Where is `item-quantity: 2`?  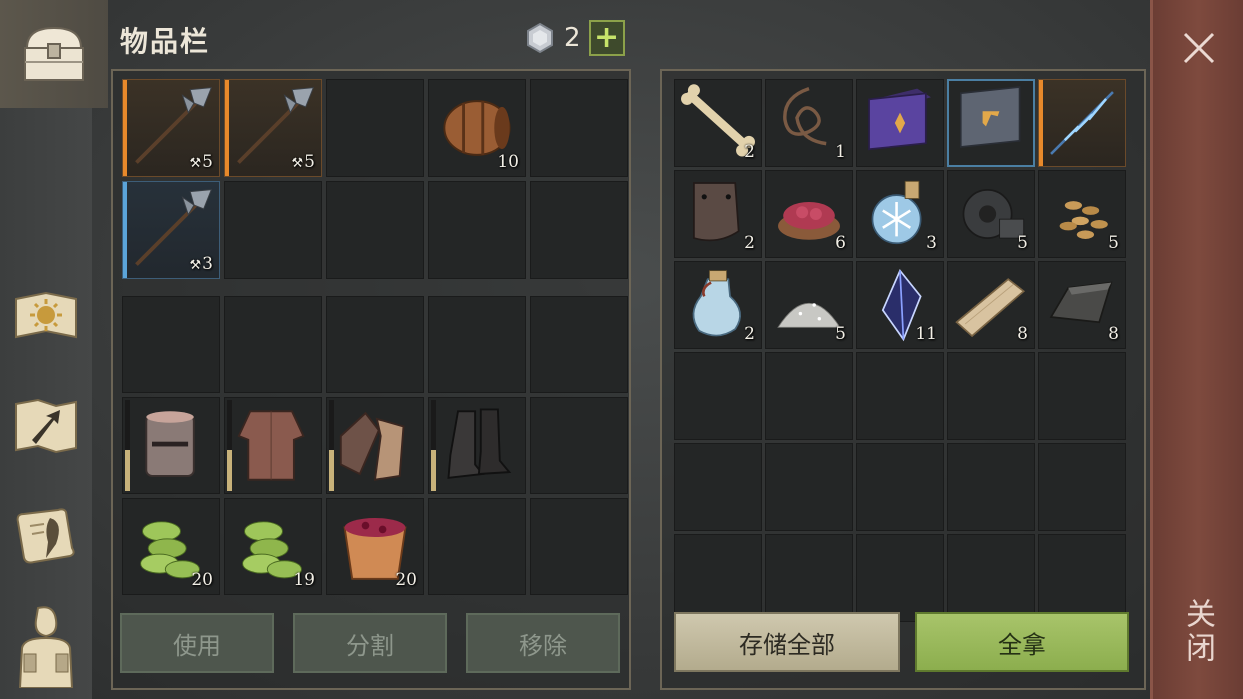
item-quantity: 2 is located at coordinates (749, 152).